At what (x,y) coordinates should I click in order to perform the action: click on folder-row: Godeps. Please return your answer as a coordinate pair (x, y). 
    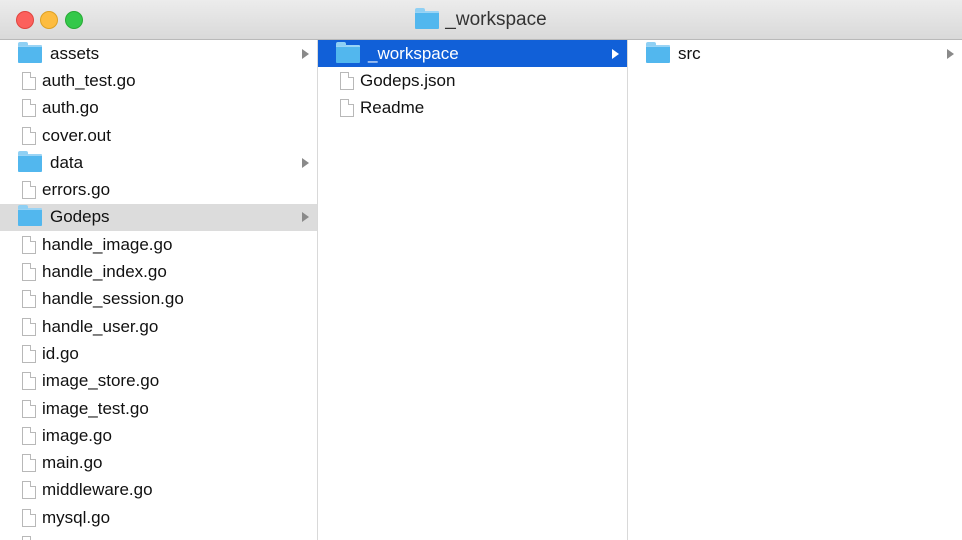
    Looking at the image, I should click on (158, 217).